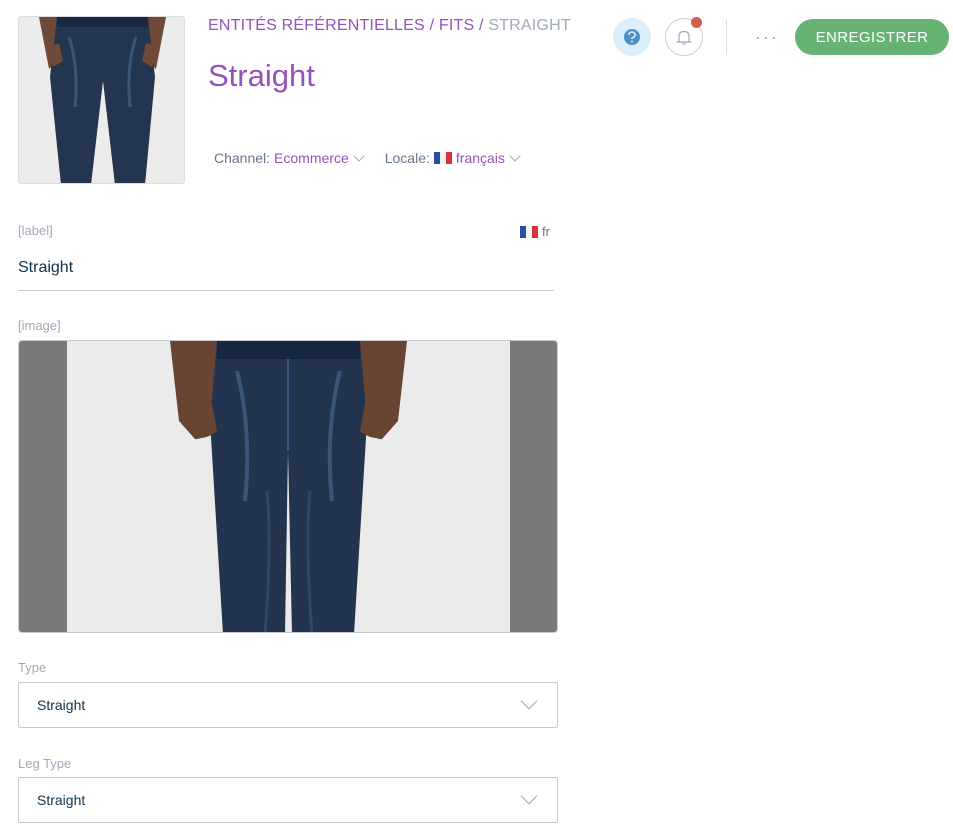 The width and height of the screenshot is (953, 827). Describe the element at coordinates (32, 667) in the screenshot. I see `type-field-label: Type` at that location.